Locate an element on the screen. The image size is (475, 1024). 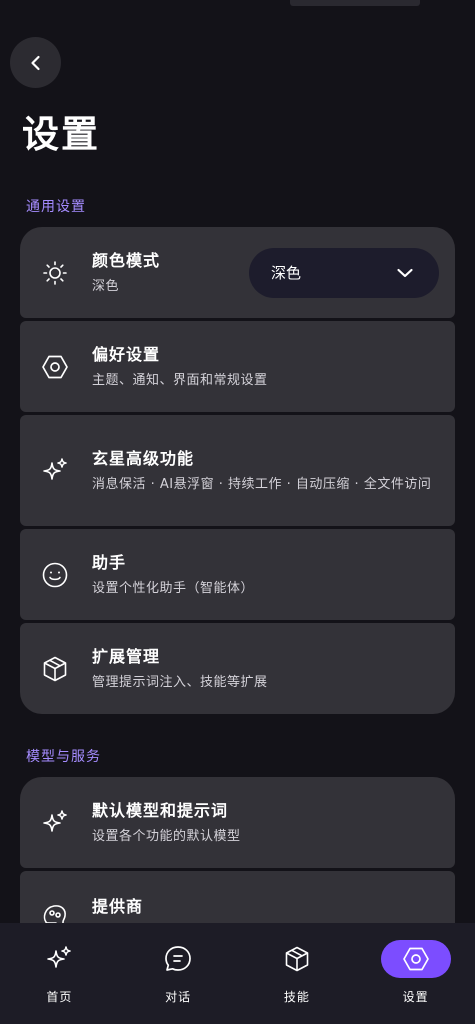
section-title-models: 模型与服务 is located at coordinates (63, 757).